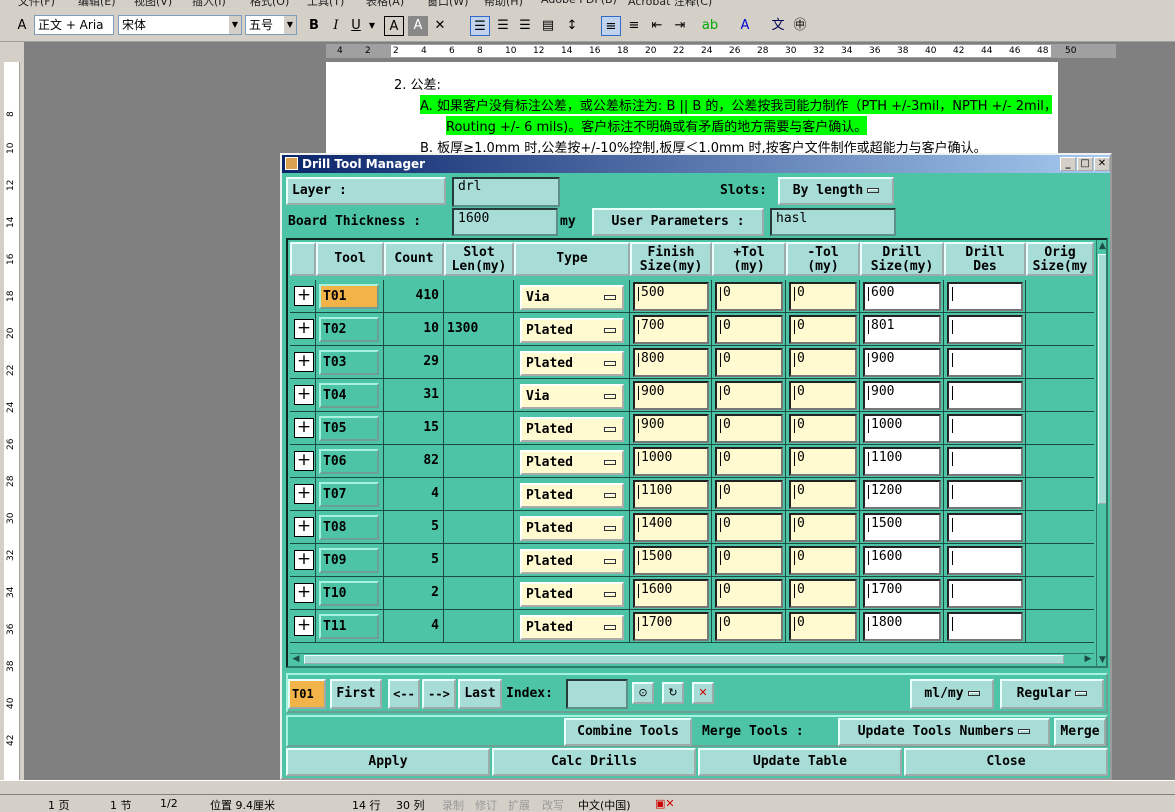 This screenshot has height=812, width=1175. Describe the element at coordinates (394, 26) in the screenshot. I see `char-border-icon: A` at that location.